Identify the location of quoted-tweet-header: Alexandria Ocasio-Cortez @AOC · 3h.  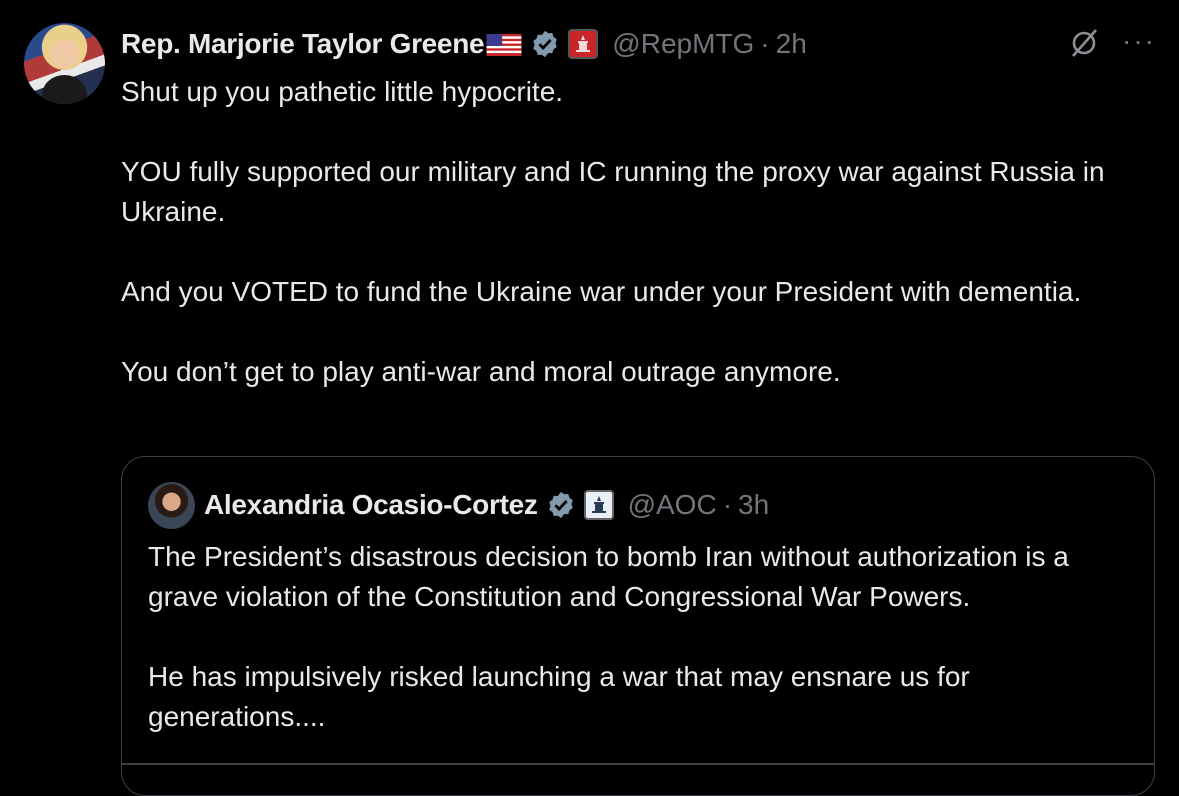
(486, 505).